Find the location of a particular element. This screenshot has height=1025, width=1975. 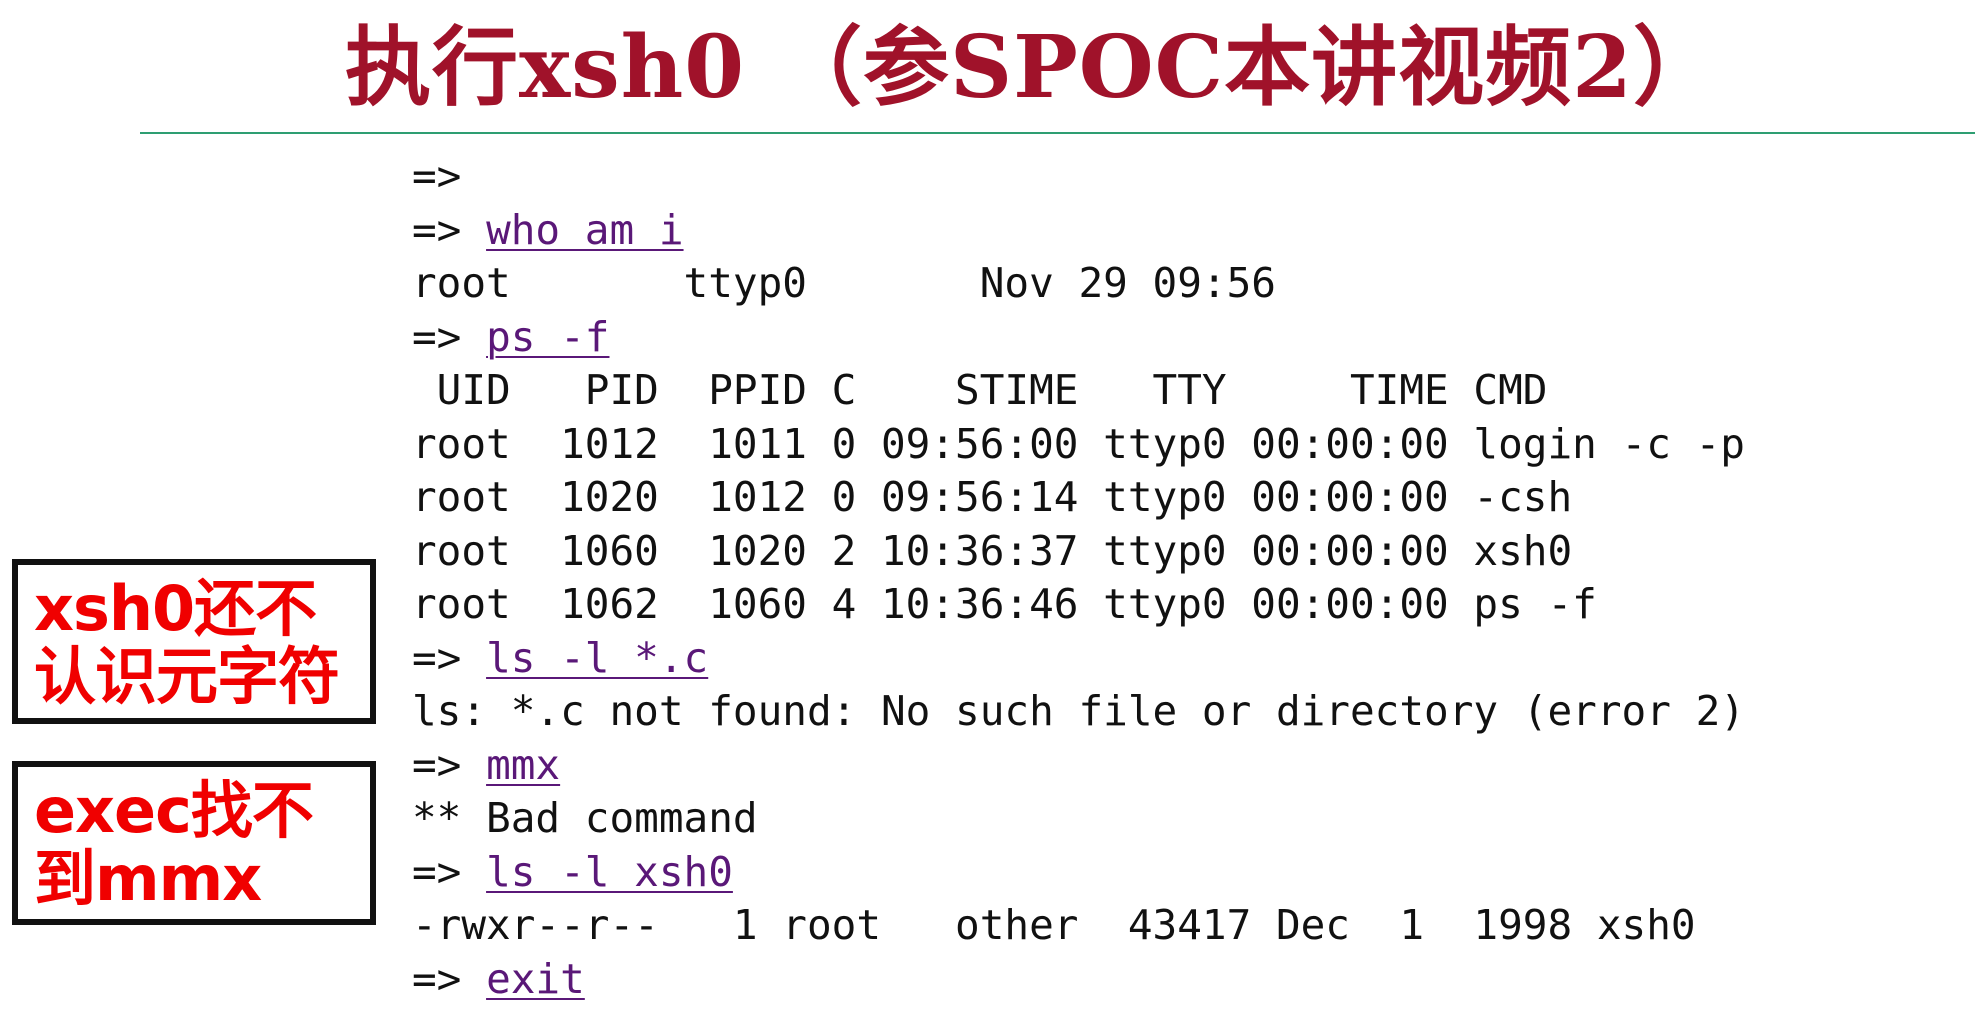

annotation-line: 认识元字符 is located at coordinates (187, 676).